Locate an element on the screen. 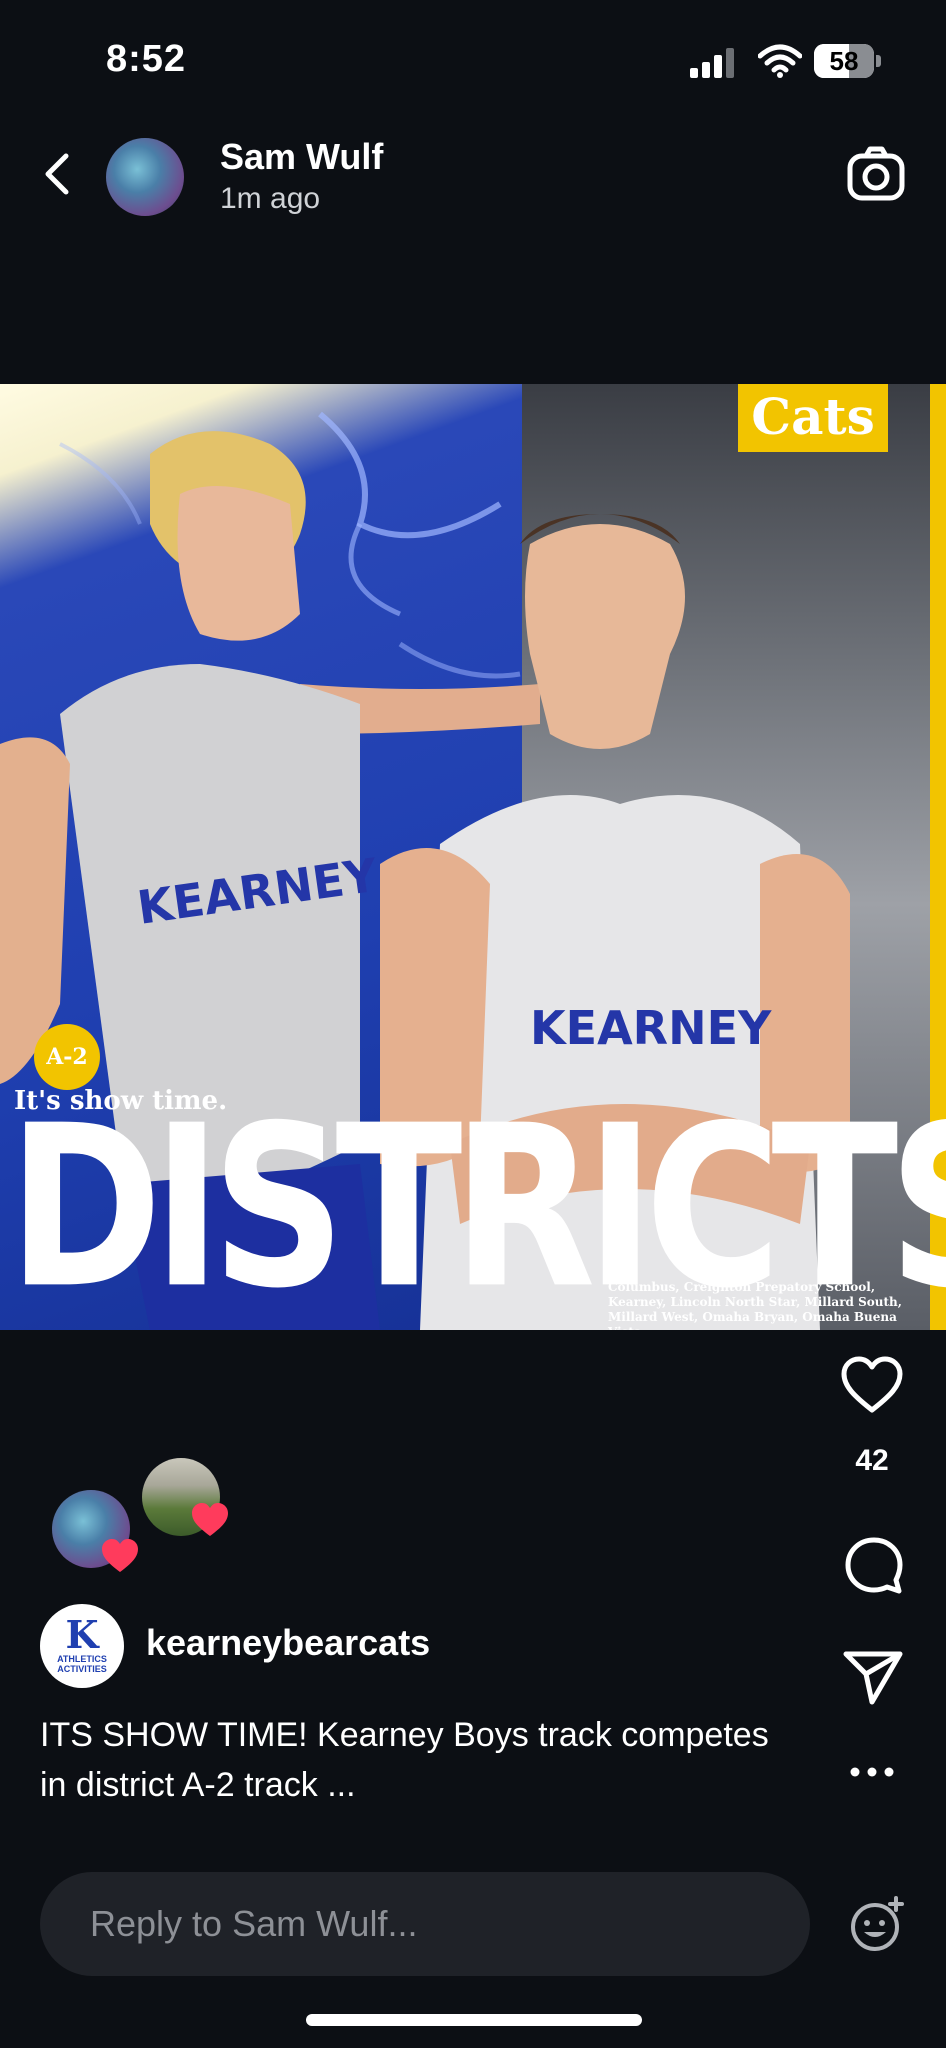 The image size is (946, 2048). more-options-icon is located at coordinates (872, 1772).